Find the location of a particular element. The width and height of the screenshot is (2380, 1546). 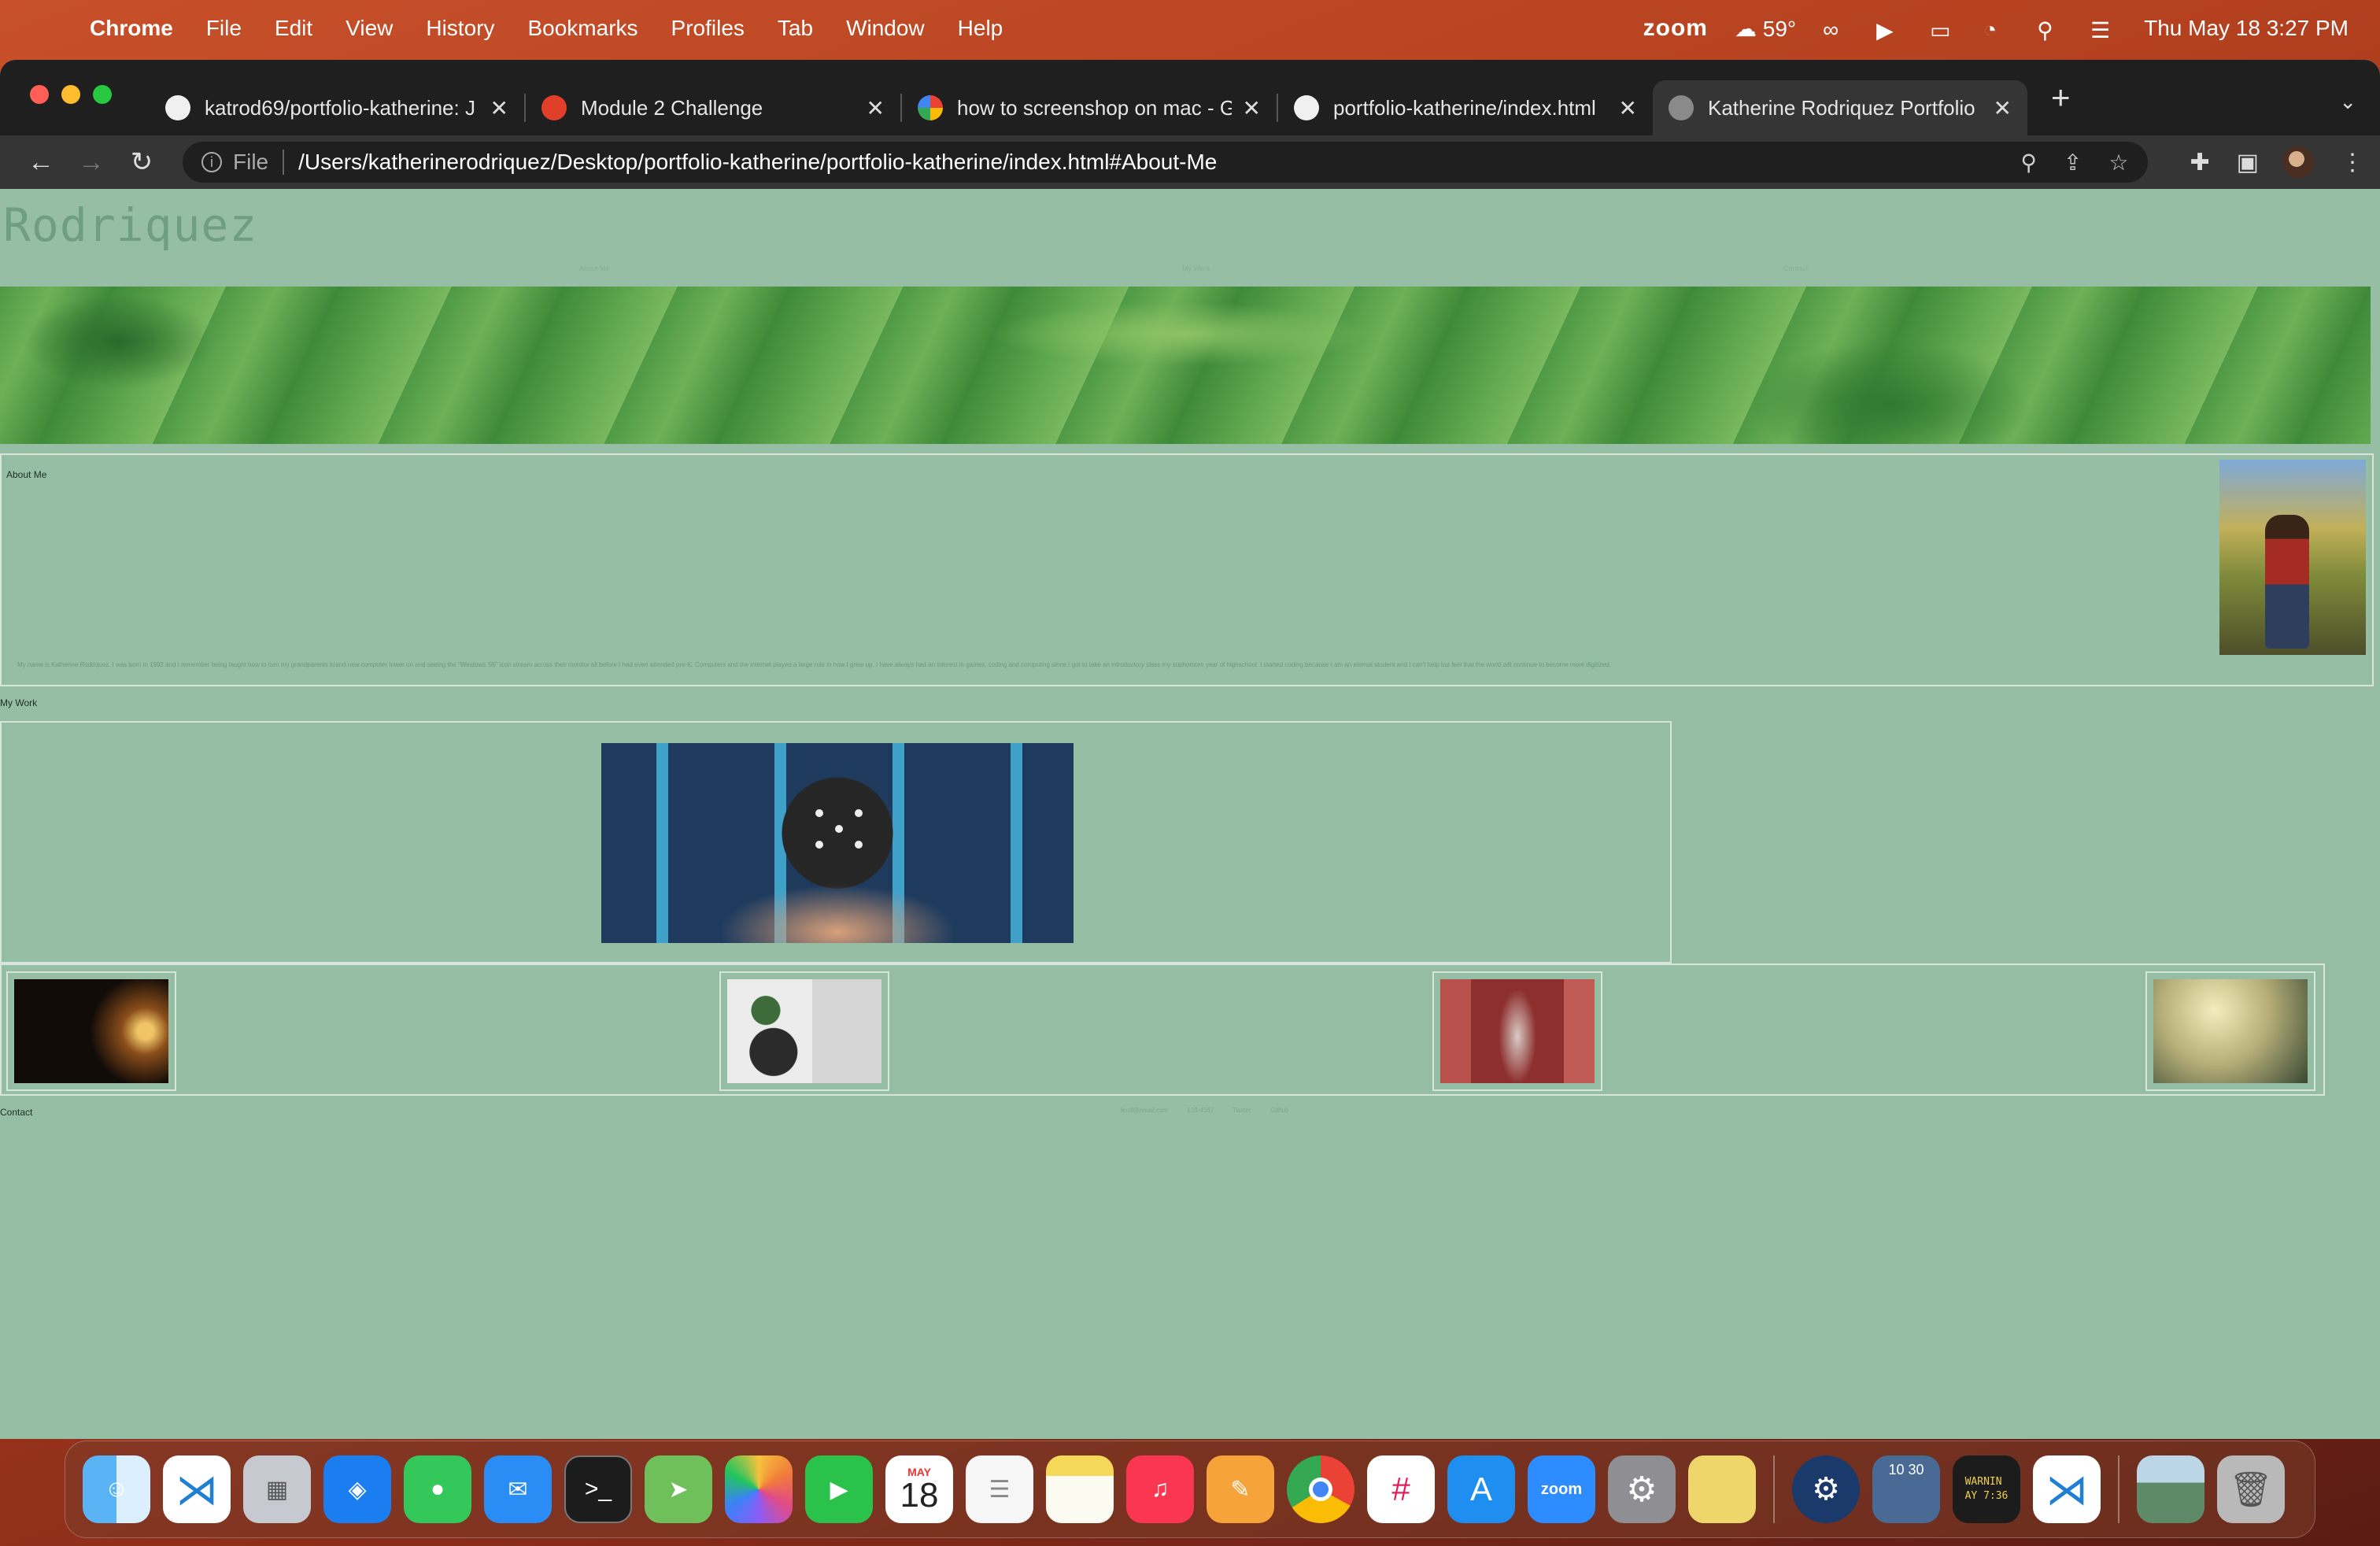

contact-twitter-link: Twitter is located at coordinates (1241, 1110).